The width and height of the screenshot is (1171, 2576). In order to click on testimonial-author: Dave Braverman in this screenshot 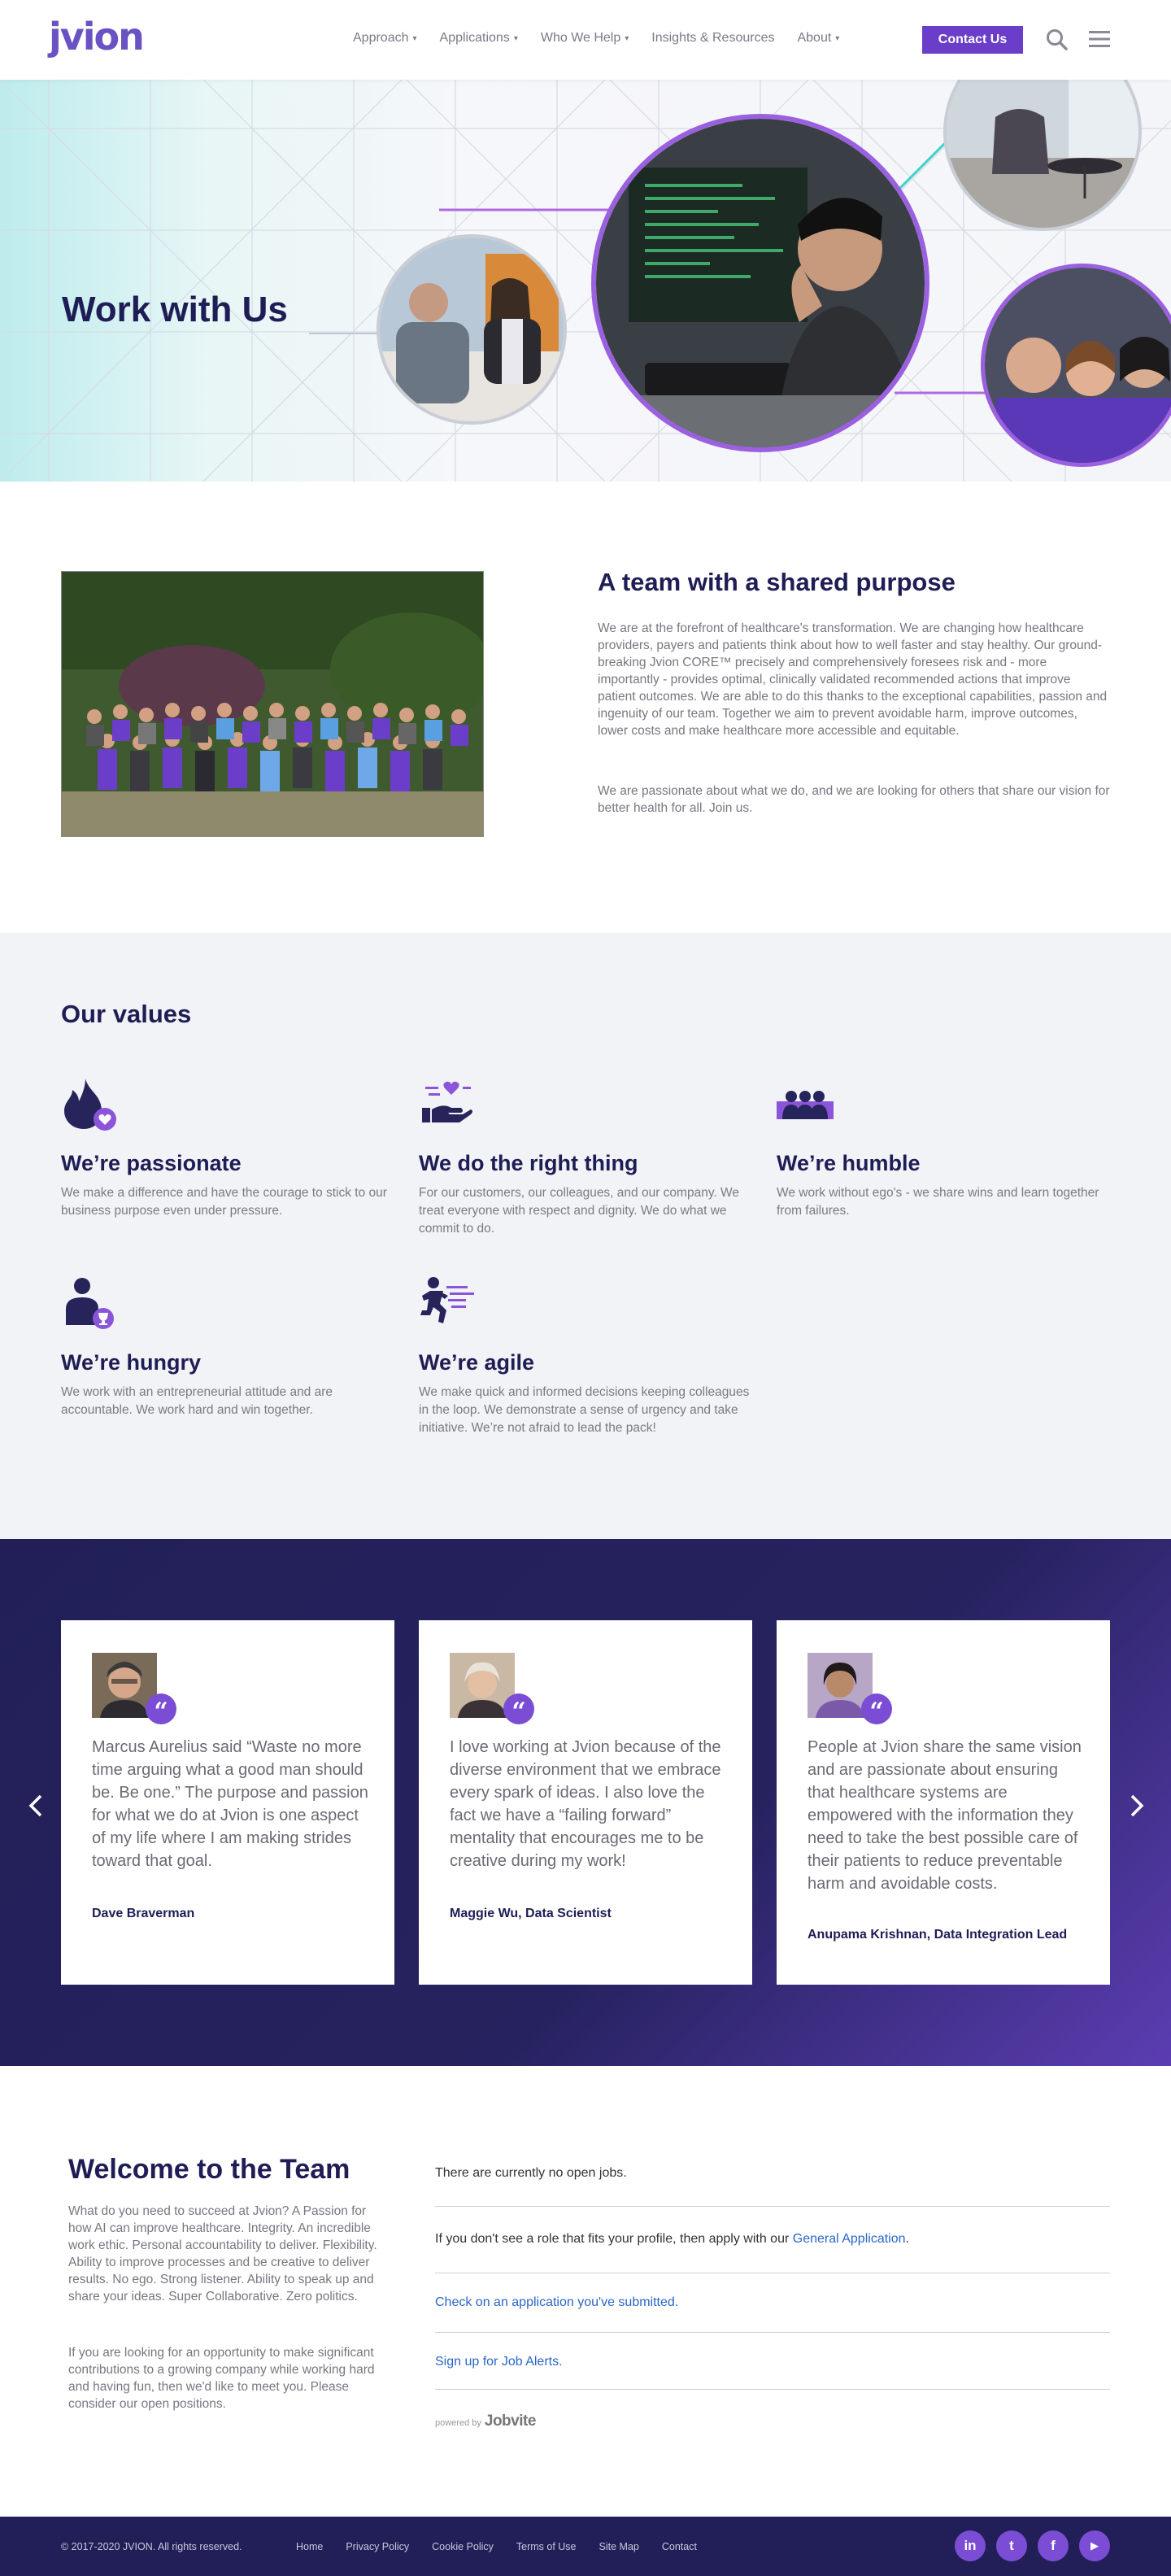, I will do `click(143, 1913)`.